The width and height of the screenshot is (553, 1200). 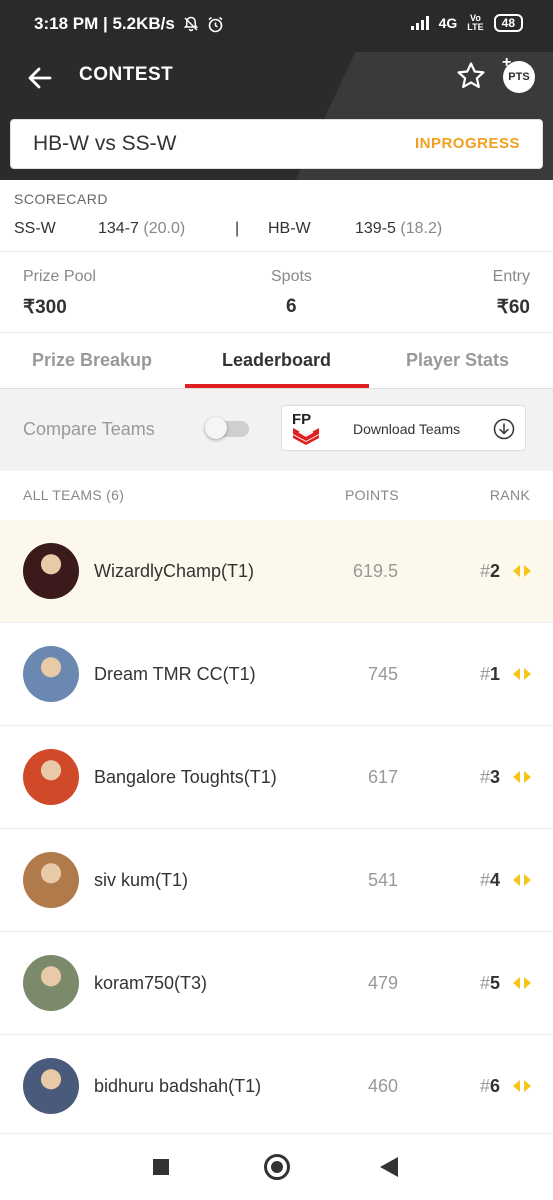 What do you see at coordinates (495, 880) in the screenshot?
I see `rank-number: 4` at bounding box center [495, 880].